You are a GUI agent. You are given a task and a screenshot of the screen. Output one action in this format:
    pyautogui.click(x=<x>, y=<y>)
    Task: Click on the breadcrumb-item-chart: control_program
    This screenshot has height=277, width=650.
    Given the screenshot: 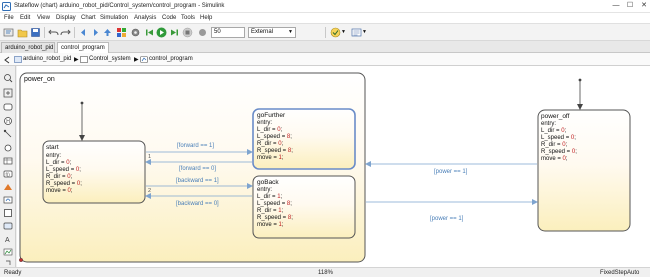 What is the action you would take?
    pyautogui.click(x=171, y=59)
    